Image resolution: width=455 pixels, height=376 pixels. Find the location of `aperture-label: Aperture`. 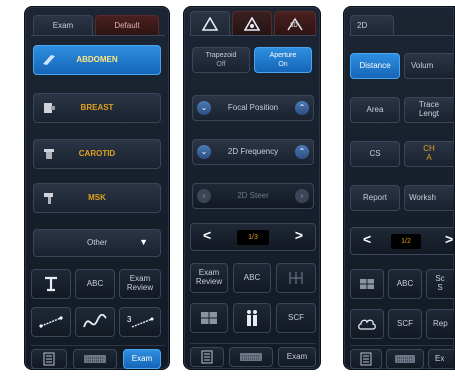

aperture-label: Aperture is located at coordinates (283, 55).